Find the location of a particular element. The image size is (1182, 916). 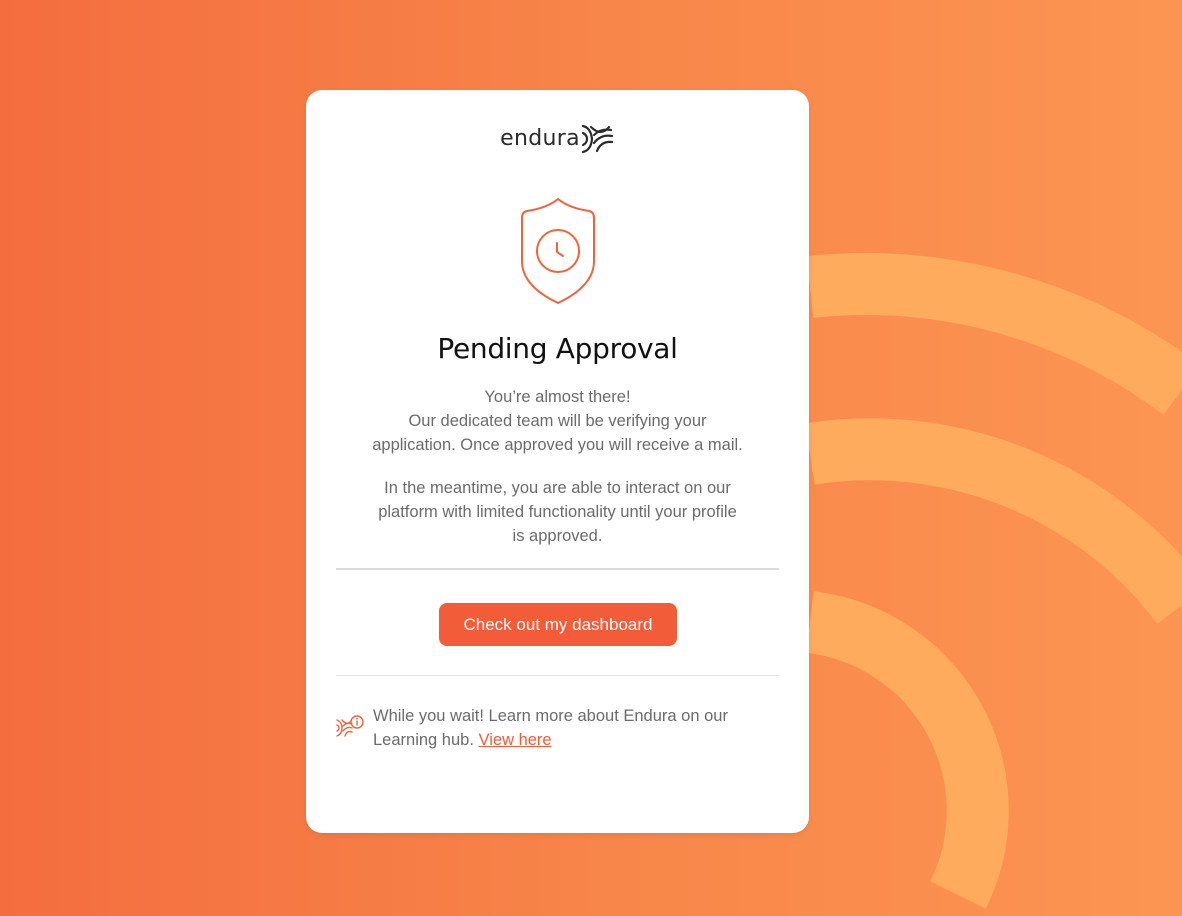

meantime-line: is approved. is located at coordinates (557, 536).